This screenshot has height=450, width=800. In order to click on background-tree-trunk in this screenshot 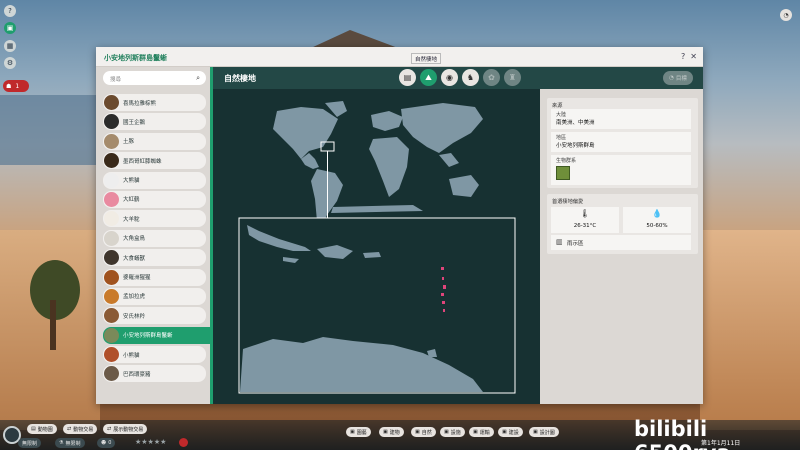, I will do `click(53, 325)`.